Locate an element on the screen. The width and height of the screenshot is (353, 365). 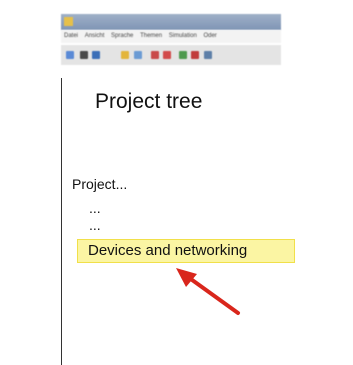
menu-item-themen: Themen is located at coordinates (151, 36).